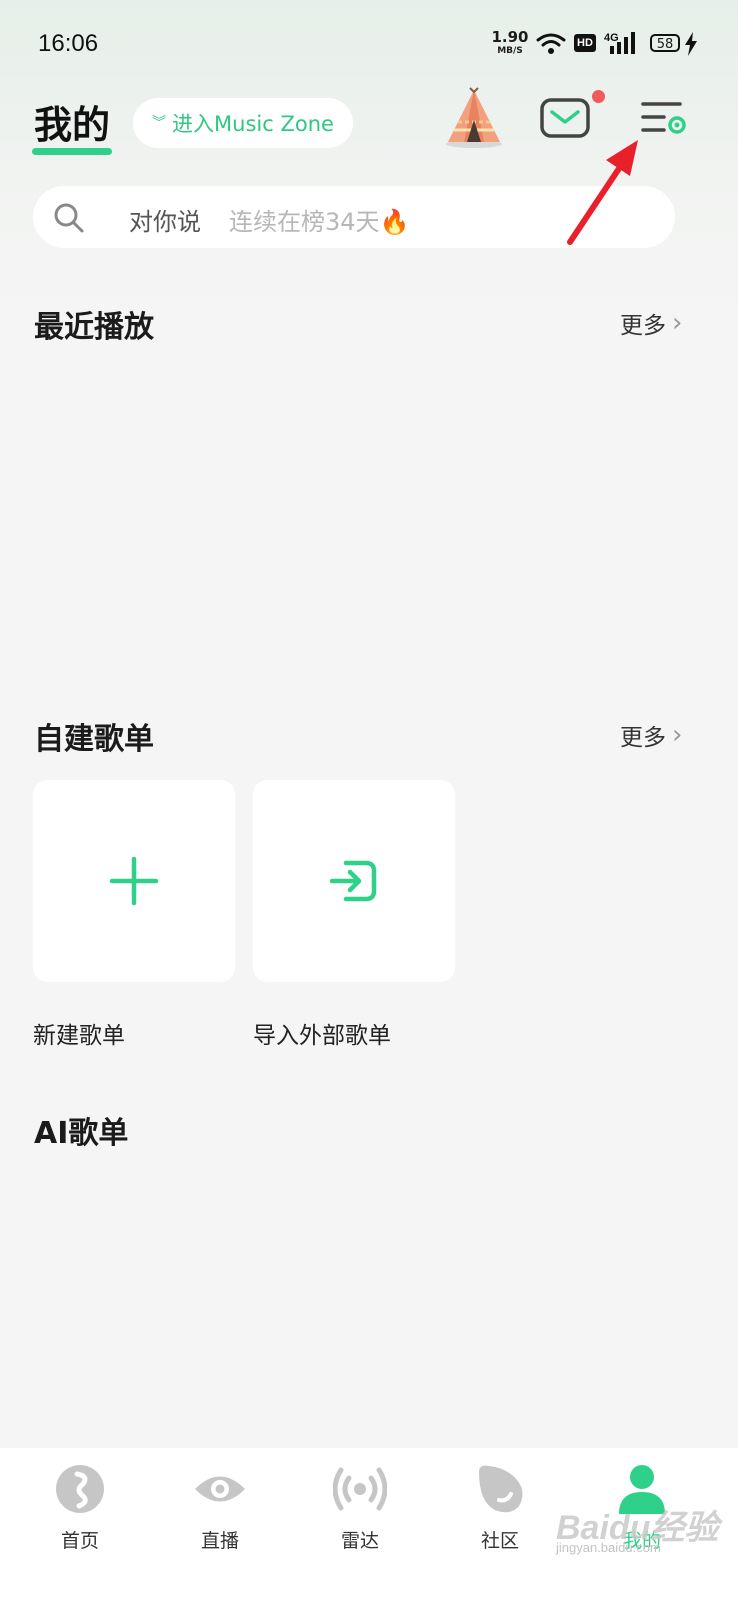 The width and height of the screenshot is (738, 1600). What do you see at coordinates (360, 1489) in the screenshot?
I see `radar-icon` at bounding box center [360, 1489].